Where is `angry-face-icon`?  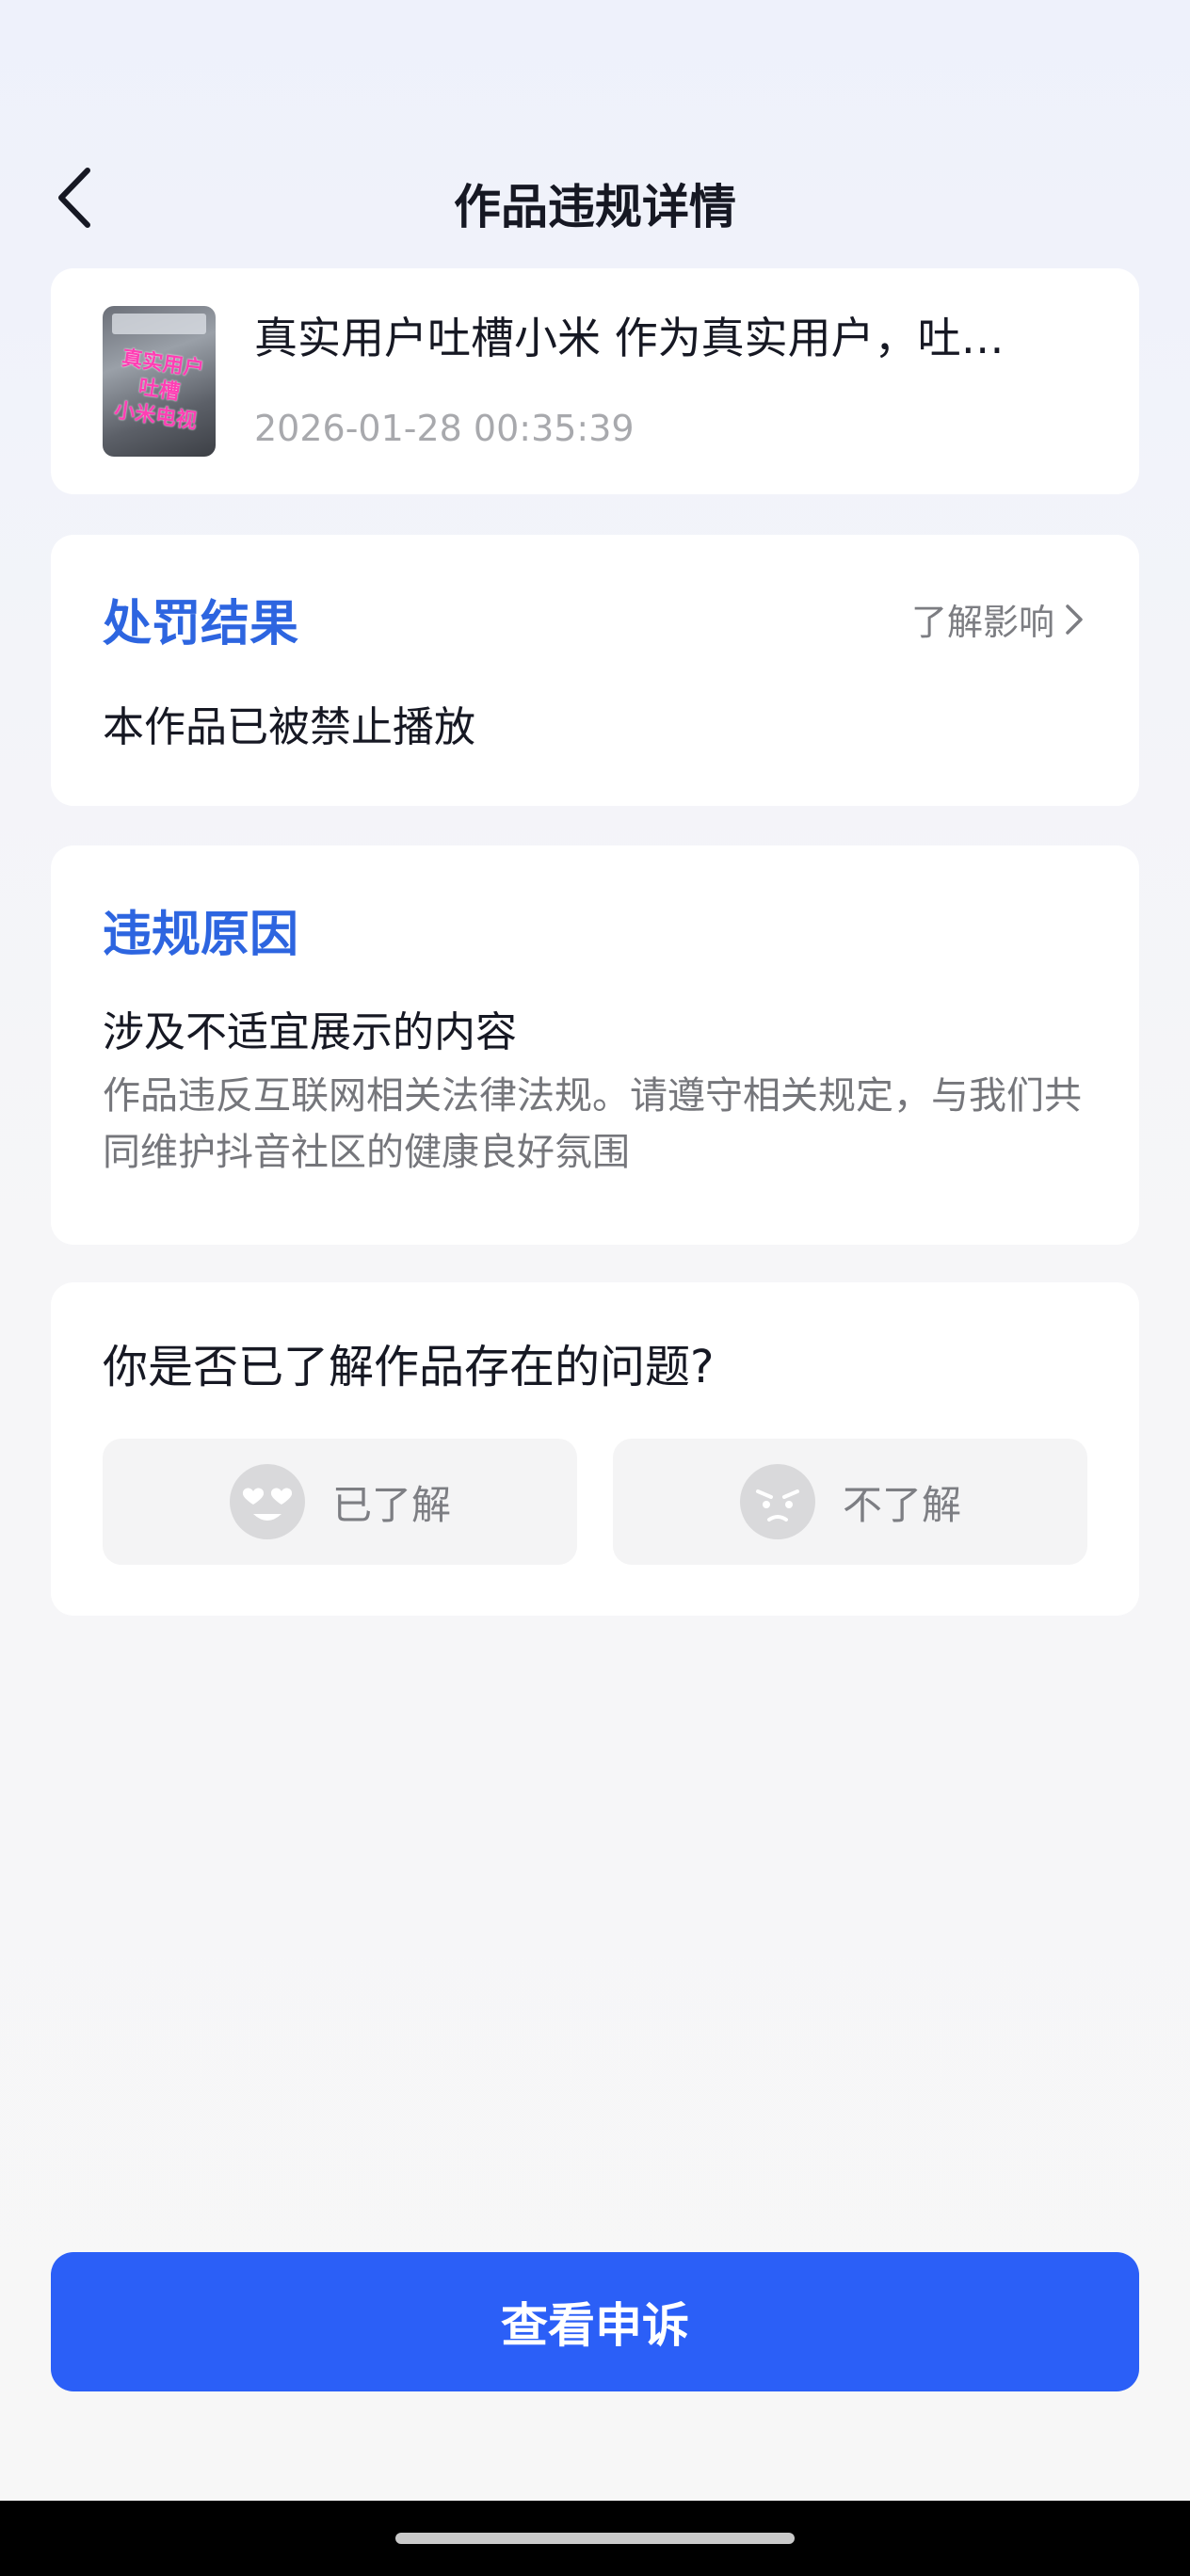
angry-face-icon is located at coordinates (777, 1501).